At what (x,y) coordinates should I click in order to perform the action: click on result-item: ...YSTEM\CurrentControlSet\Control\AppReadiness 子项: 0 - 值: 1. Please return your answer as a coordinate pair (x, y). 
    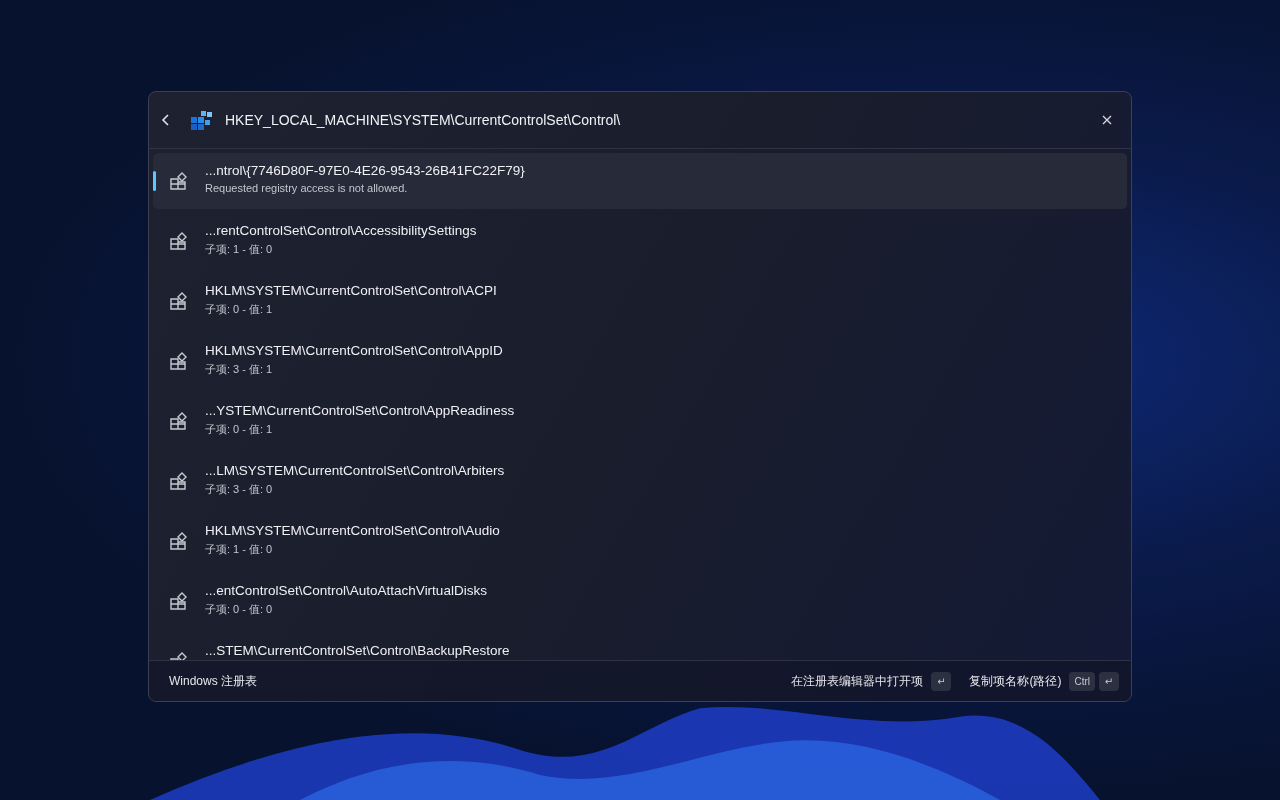
    Looking at the image, I should click on (640, 421).